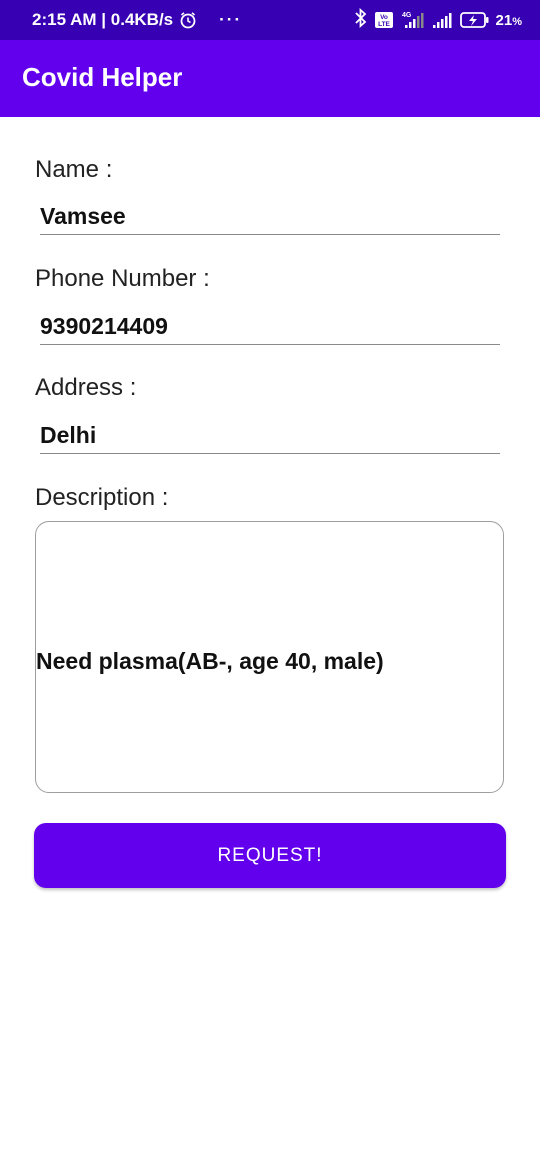 The height and width of the screenshot is (1170, 540). I want to click on volte-icon: Vo LTE, so click(384, 20).